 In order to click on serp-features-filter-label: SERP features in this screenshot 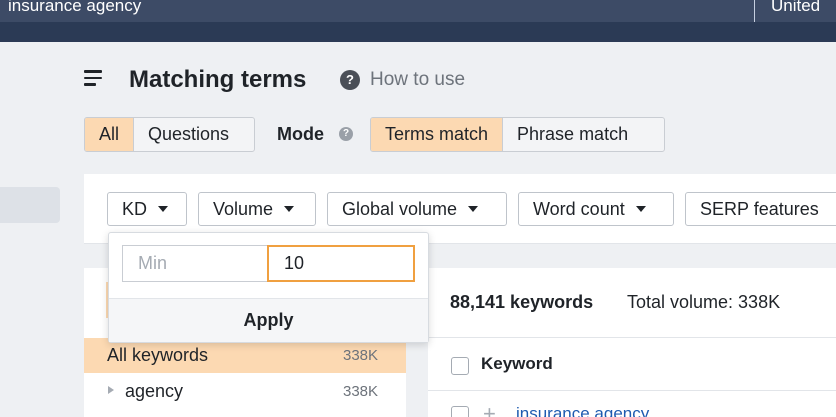, I will do `click(759, 208)`.